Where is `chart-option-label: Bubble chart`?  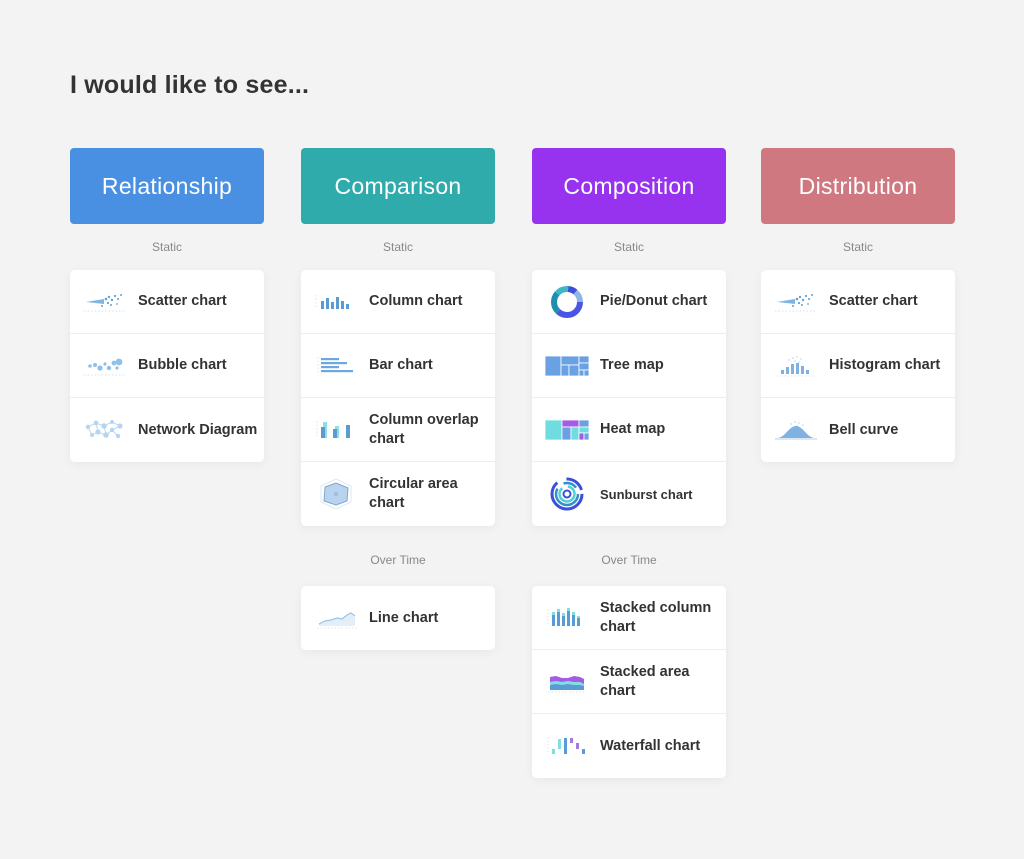
chart-option-label: Bubble chart is located at coordinates (182, 365).